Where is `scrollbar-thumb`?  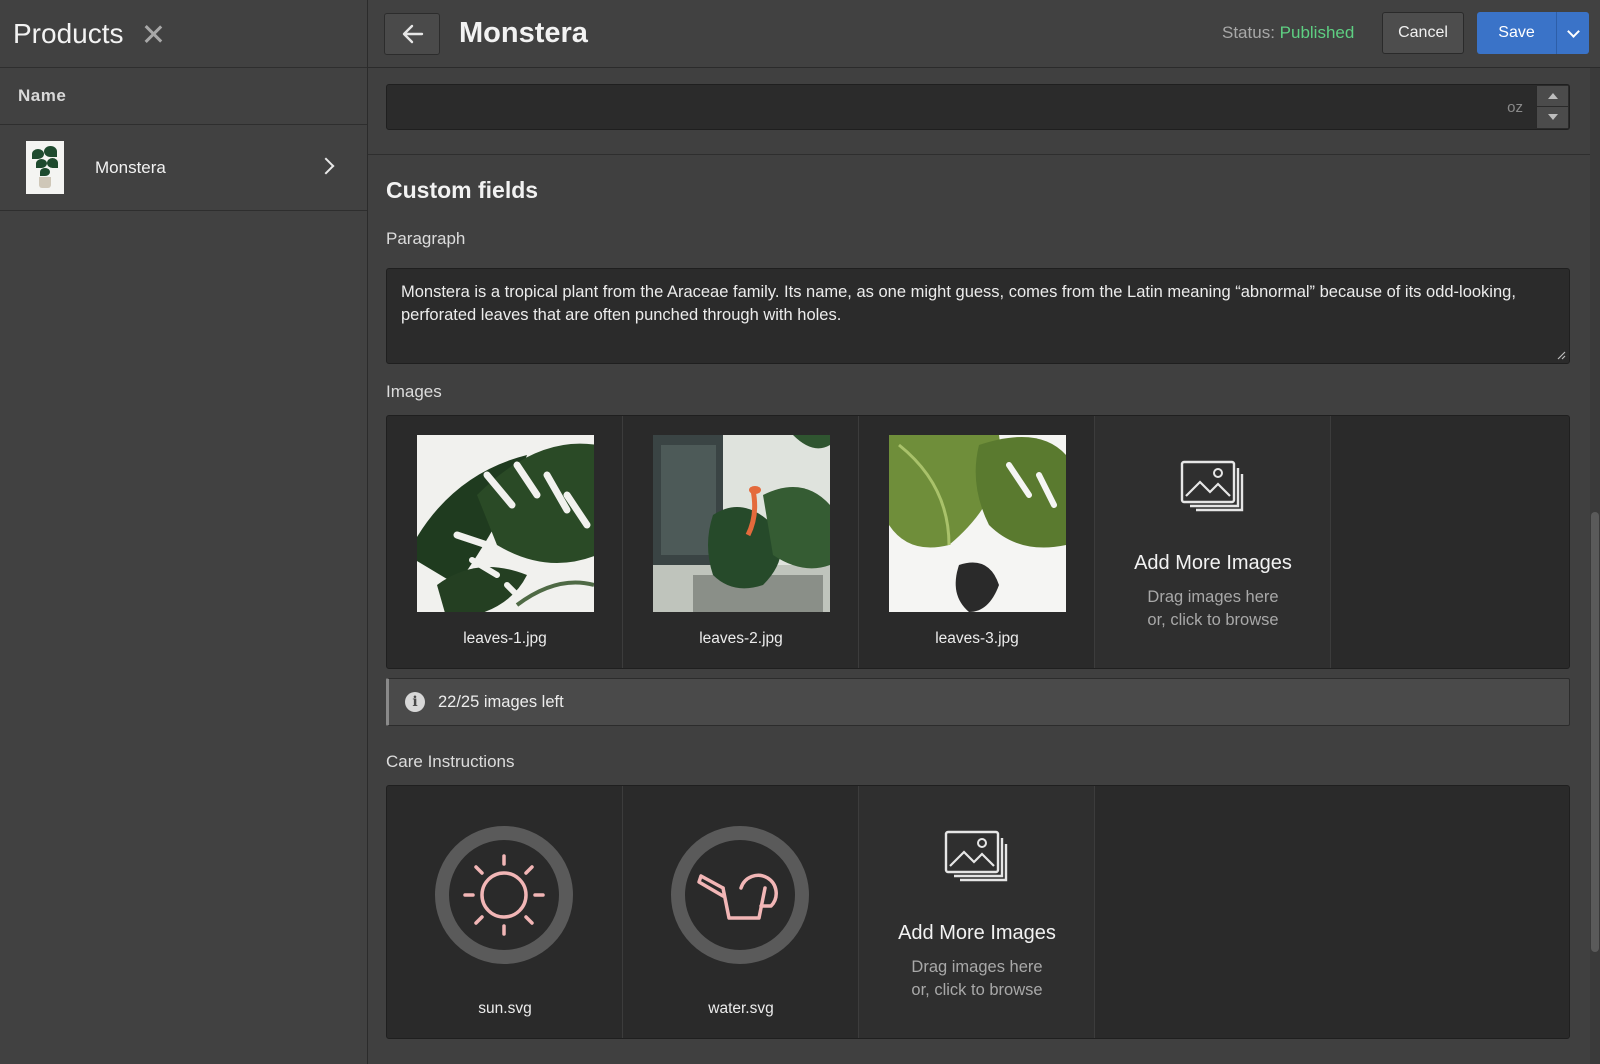
scrollbar-thumb is located at coordinates (1595, 732).